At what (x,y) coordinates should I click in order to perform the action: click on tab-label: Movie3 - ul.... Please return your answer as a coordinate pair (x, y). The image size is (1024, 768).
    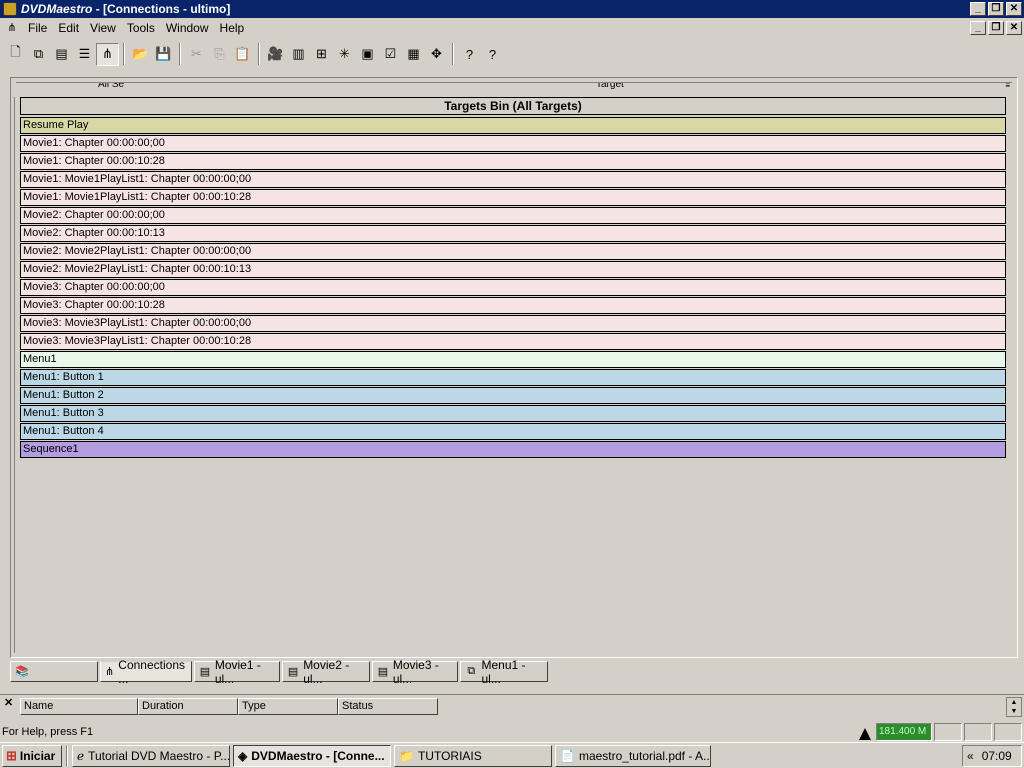
    Looking at the image, I should click on (415, 671).